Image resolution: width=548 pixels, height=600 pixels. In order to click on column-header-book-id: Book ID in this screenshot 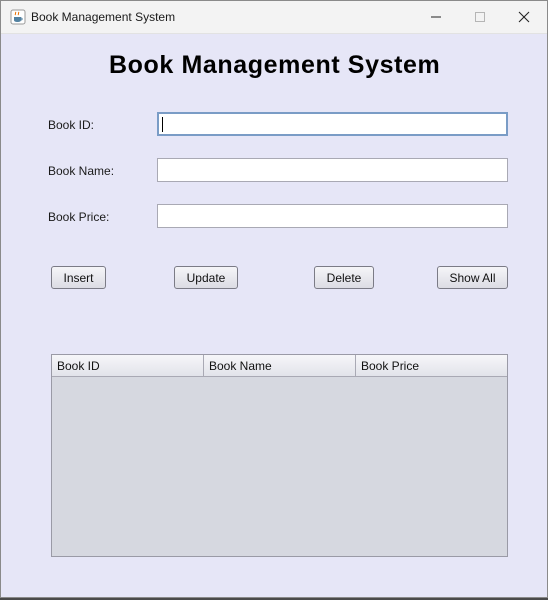, I will do `click(128, 365)`.